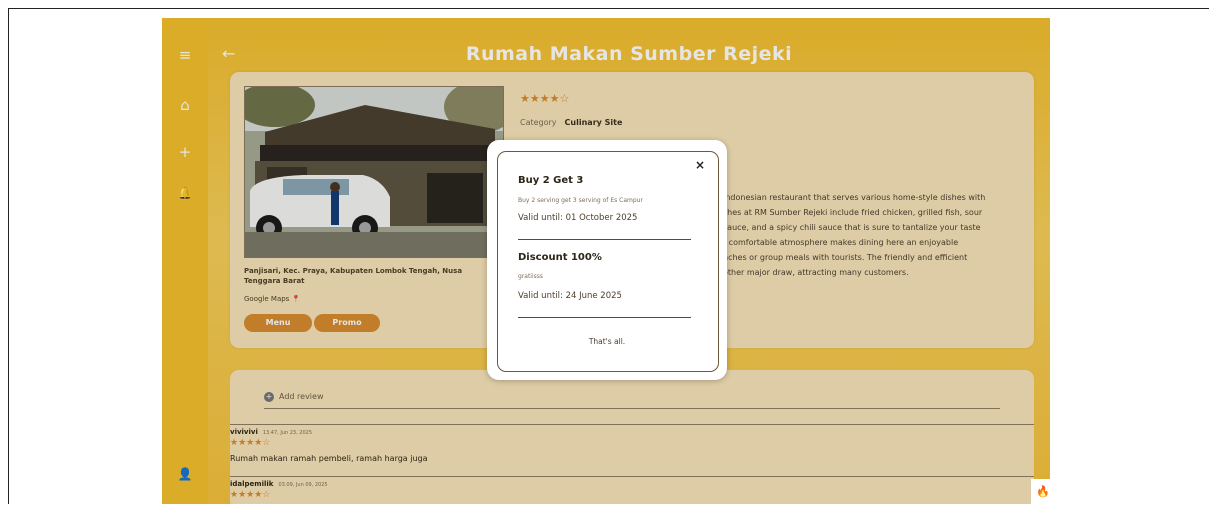  Describe the element at coordinates (1043, 491) in the screenshot. I see `flame-icon: 🔥` at that location.